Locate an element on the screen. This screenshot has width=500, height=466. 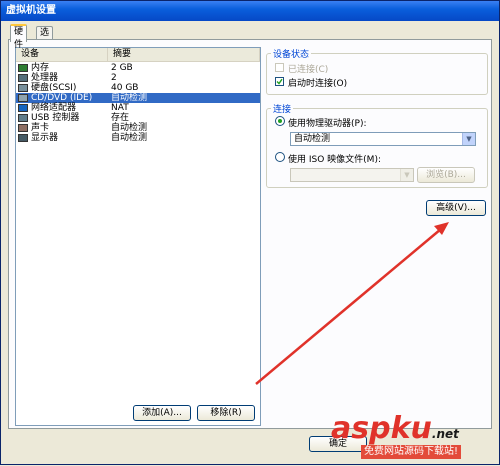
annotation-arrow is located at coordinates (352, 303).